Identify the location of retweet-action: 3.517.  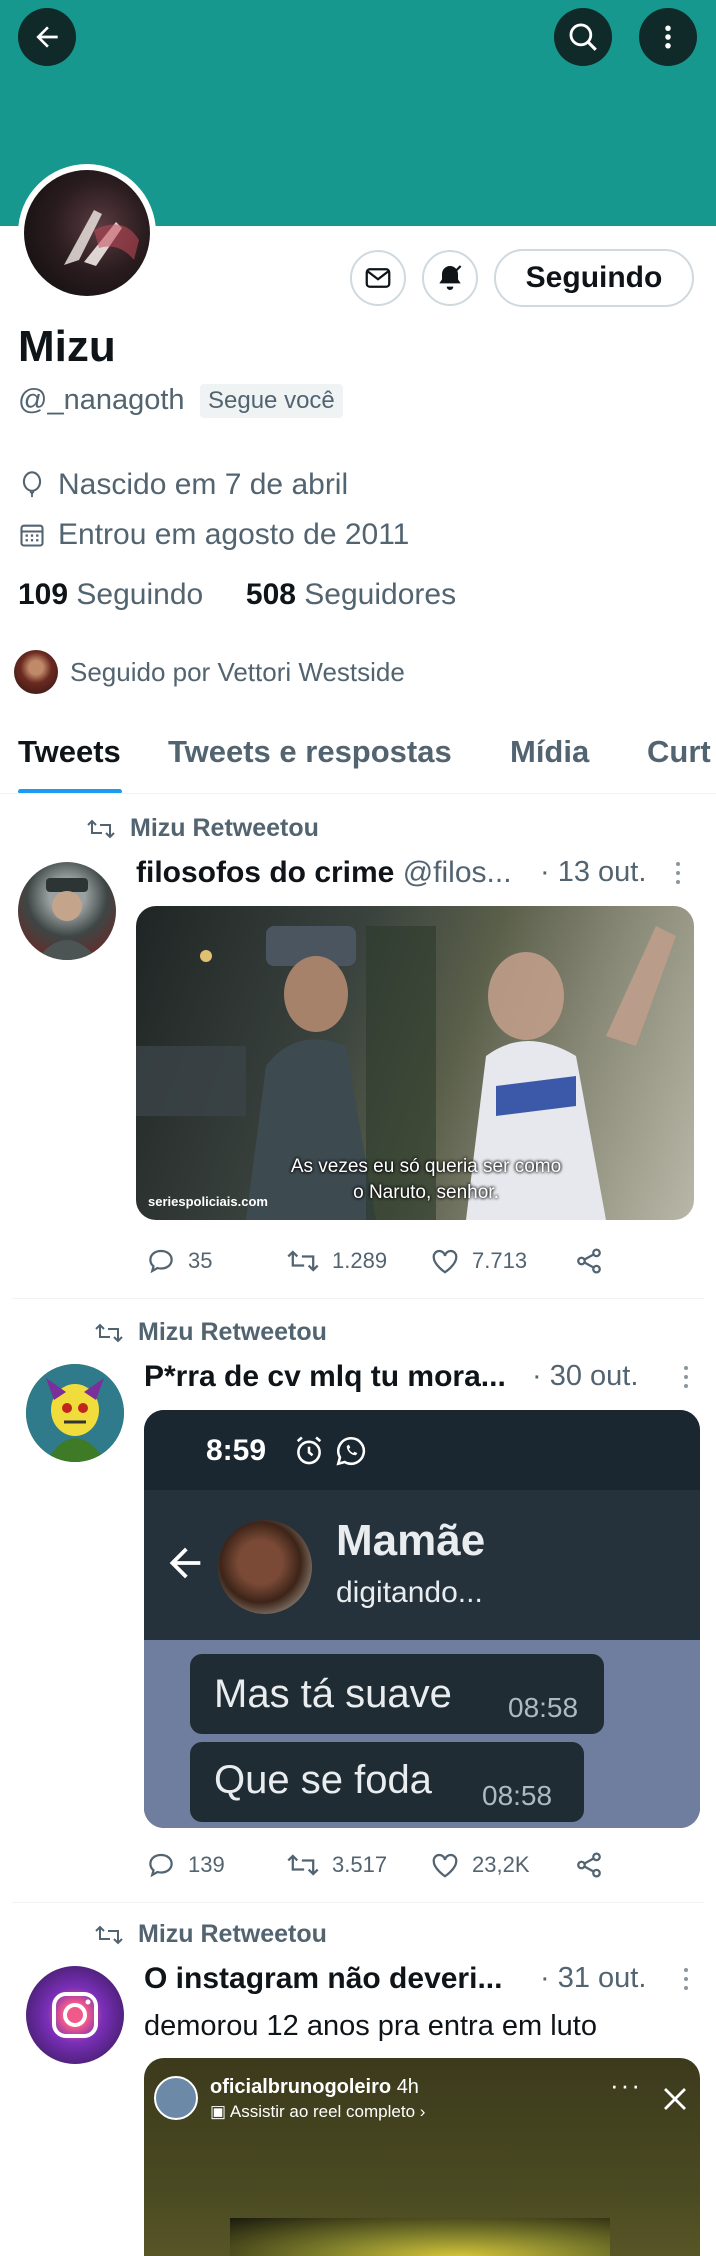
(358, 1865).